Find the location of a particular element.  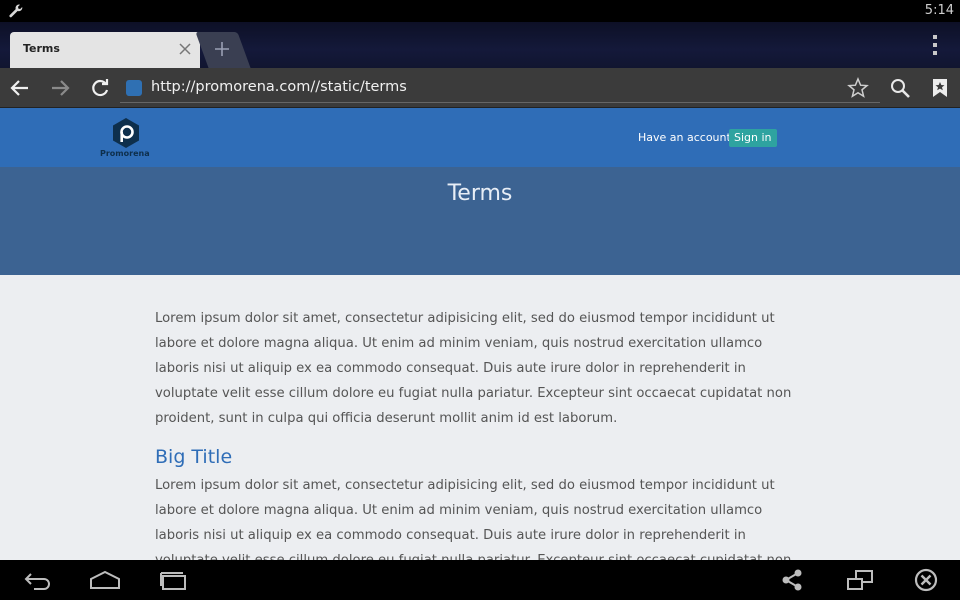

overflow-menu-icon is located at coordinates (935, 45).